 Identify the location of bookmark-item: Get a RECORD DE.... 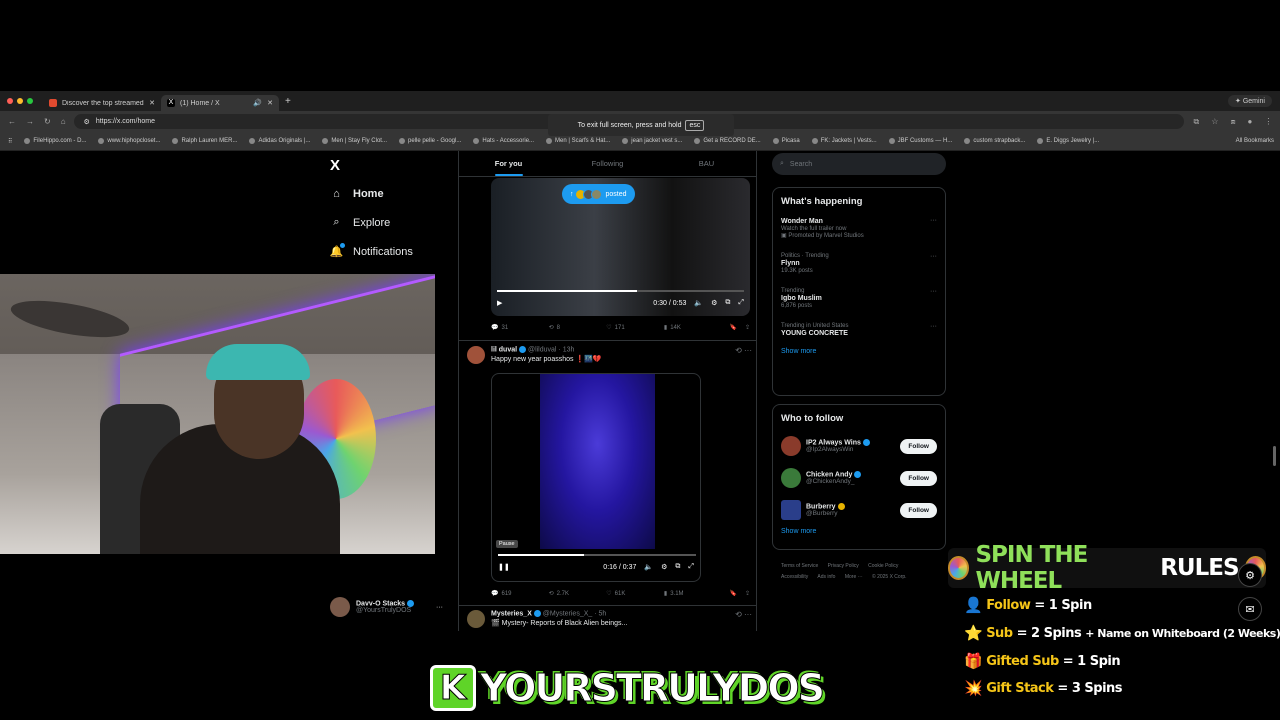
(727, 141).